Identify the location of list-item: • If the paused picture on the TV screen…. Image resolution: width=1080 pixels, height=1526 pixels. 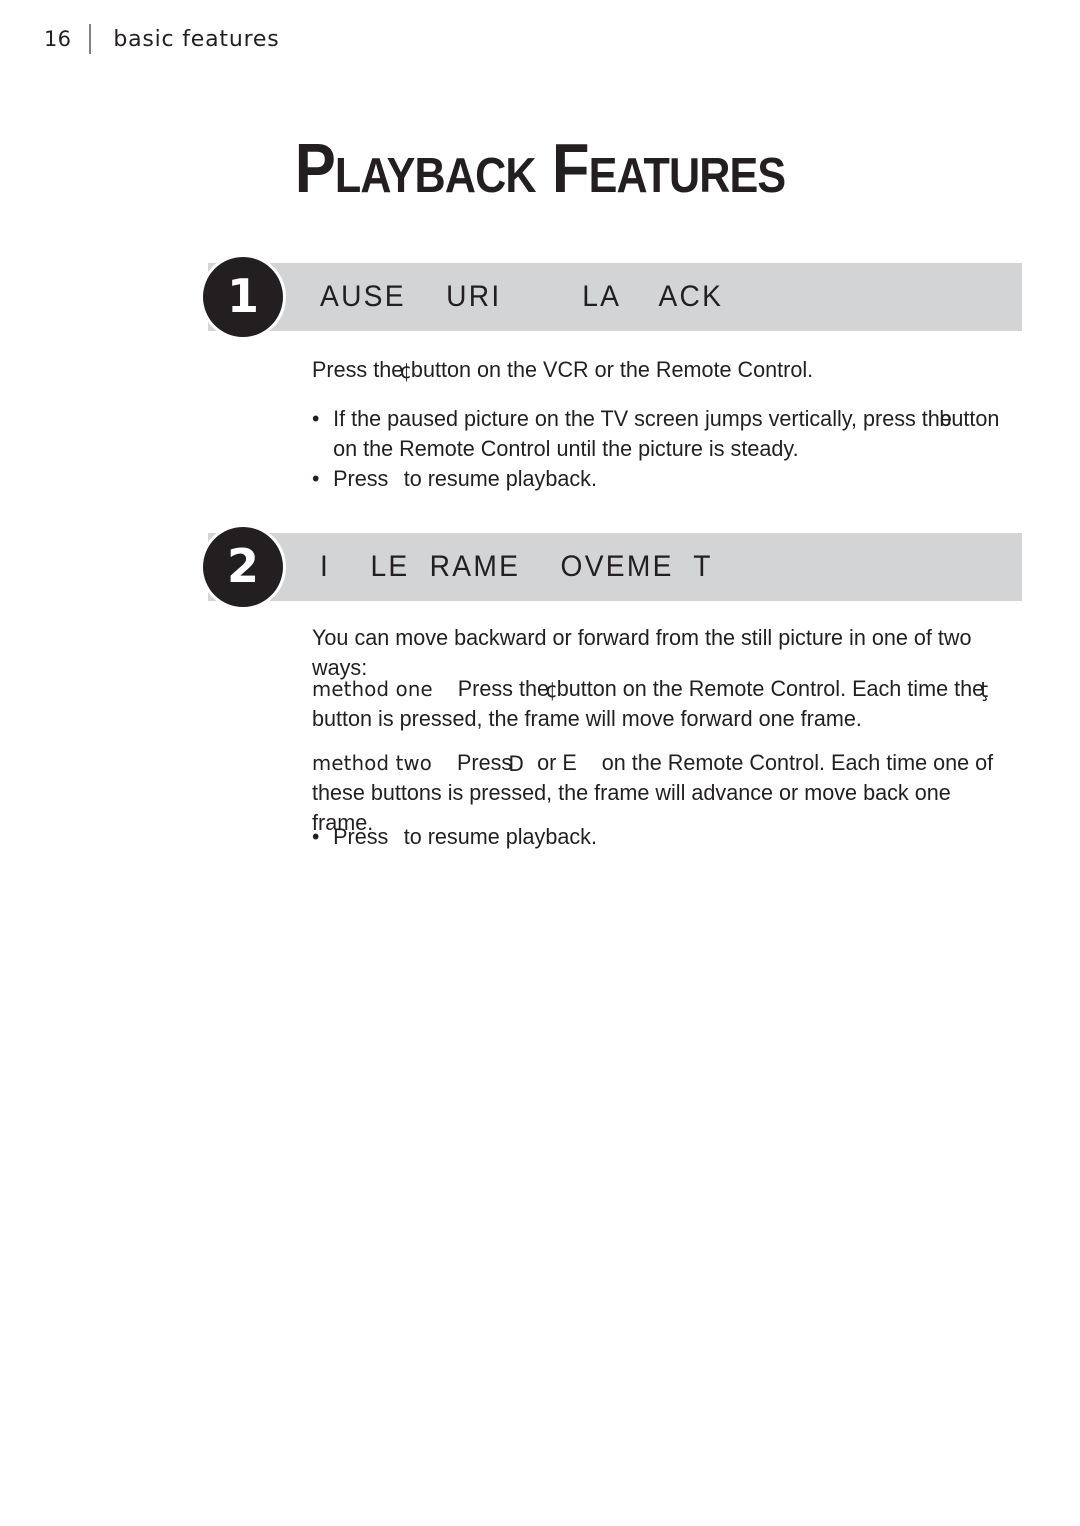
(660, 434).